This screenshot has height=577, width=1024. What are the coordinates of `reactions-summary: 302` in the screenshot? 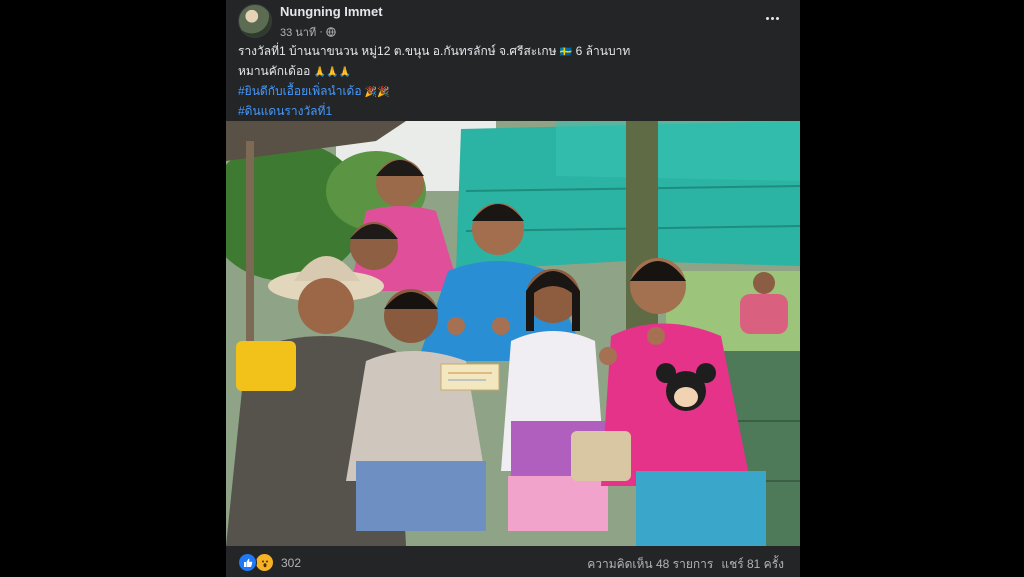 It's located at (269, 562).